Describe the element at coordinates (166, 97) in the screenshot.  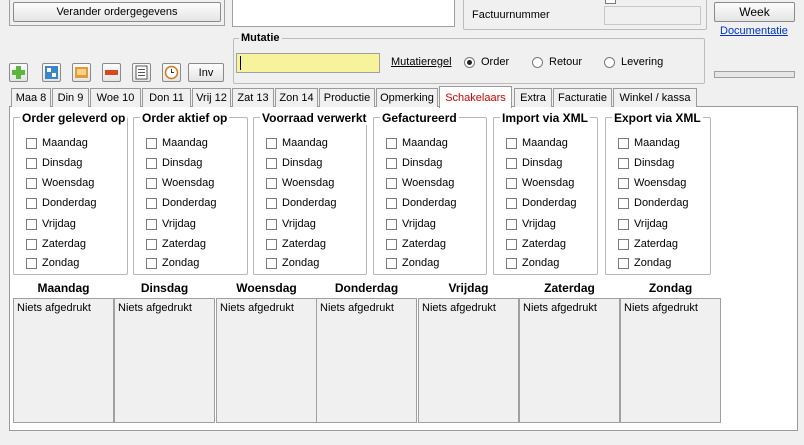
I see `tab-don-11: Don 11` at that location.